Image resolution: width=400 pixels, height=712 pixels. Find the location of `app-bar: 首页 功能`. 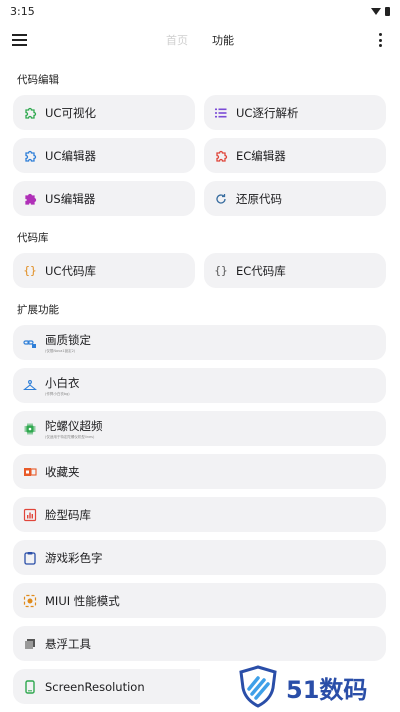

app-bar: 首页 功能 is located at coordinates (200, 40).